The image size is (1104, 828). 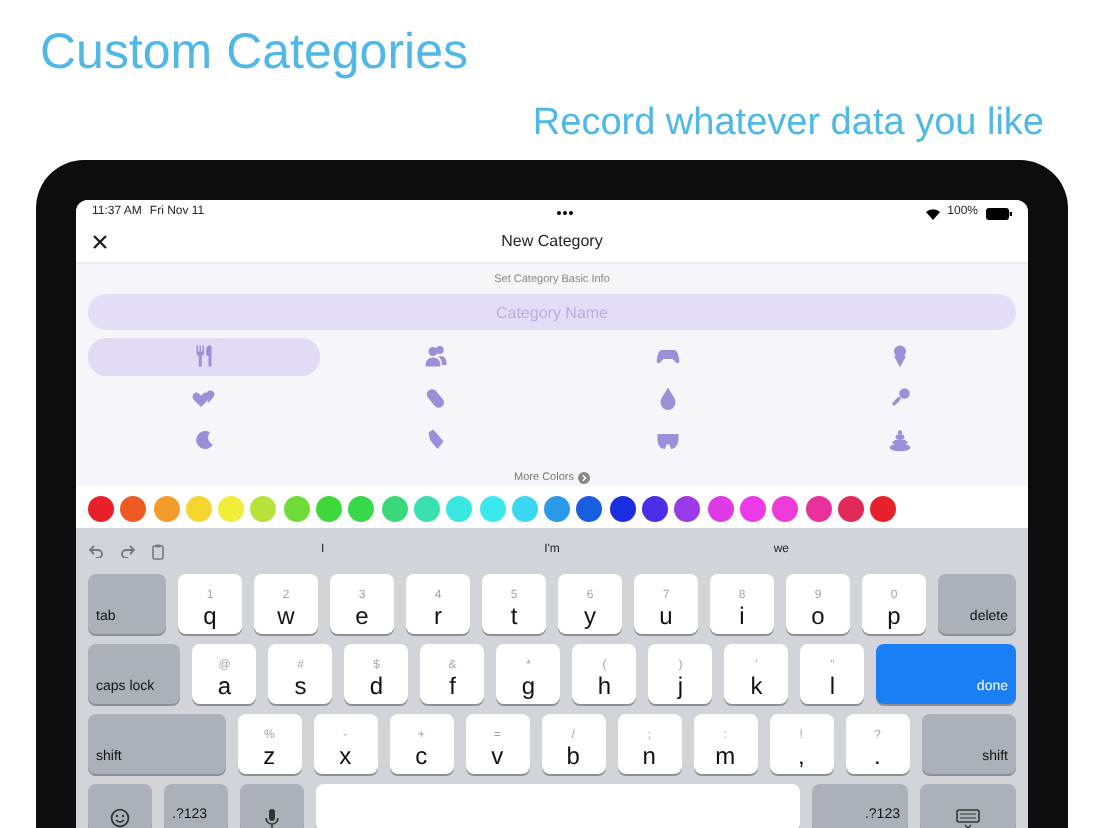 What do you see at coordinates (787, 123) in the screenshot?
I see `subheadline: Record whatever data you like` at bounding box center [787, 123].